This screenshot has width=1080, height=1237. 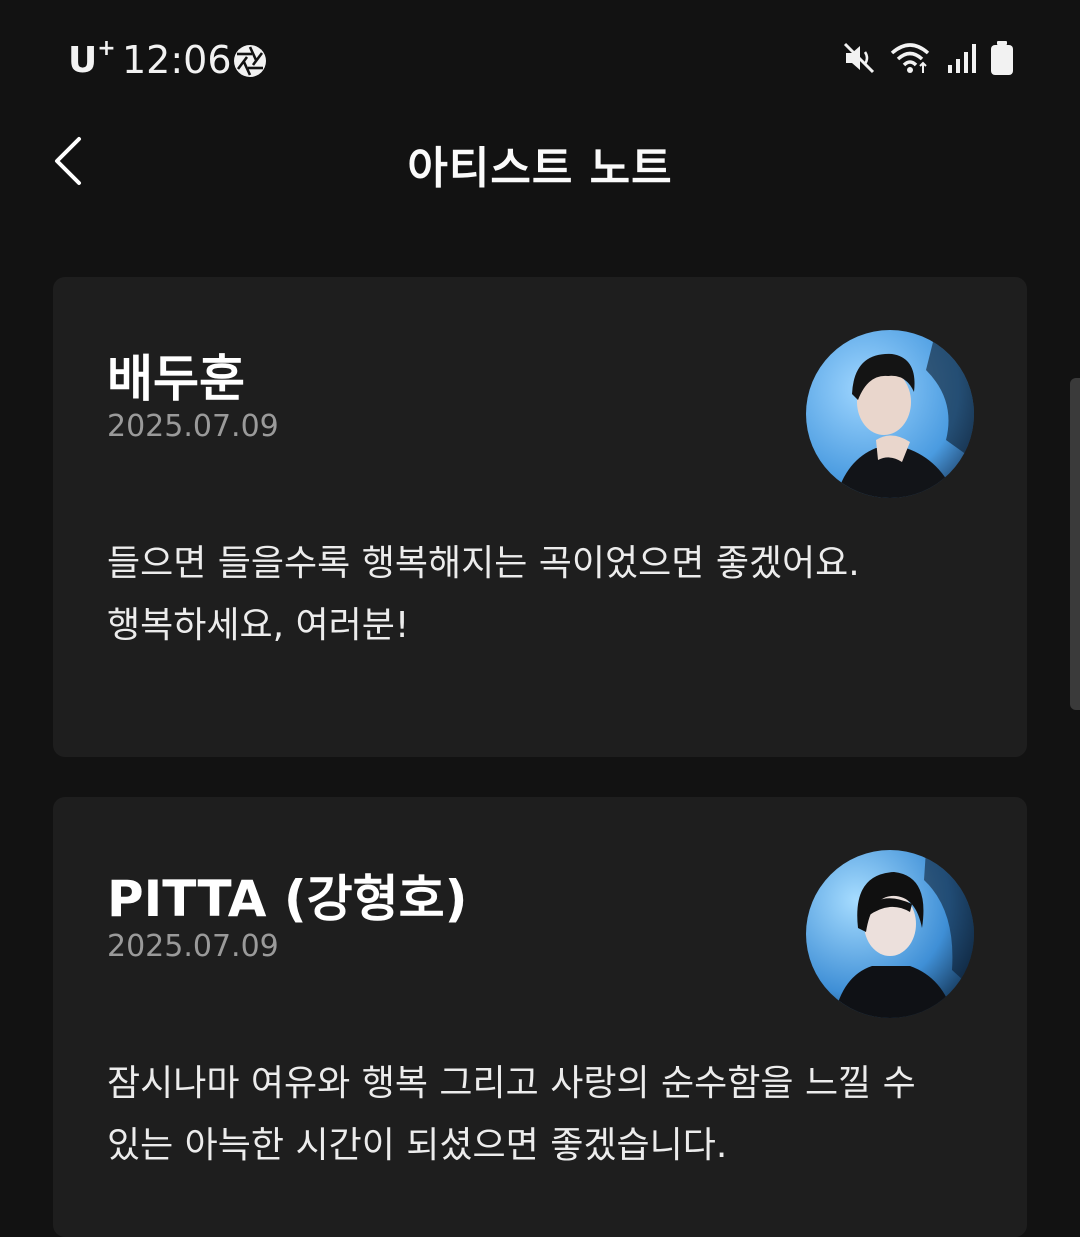 I want to click on note-line: 들으면 들을수록 행복해지는 곡이었으면 좋겠어요., so click(x=483, y=563).